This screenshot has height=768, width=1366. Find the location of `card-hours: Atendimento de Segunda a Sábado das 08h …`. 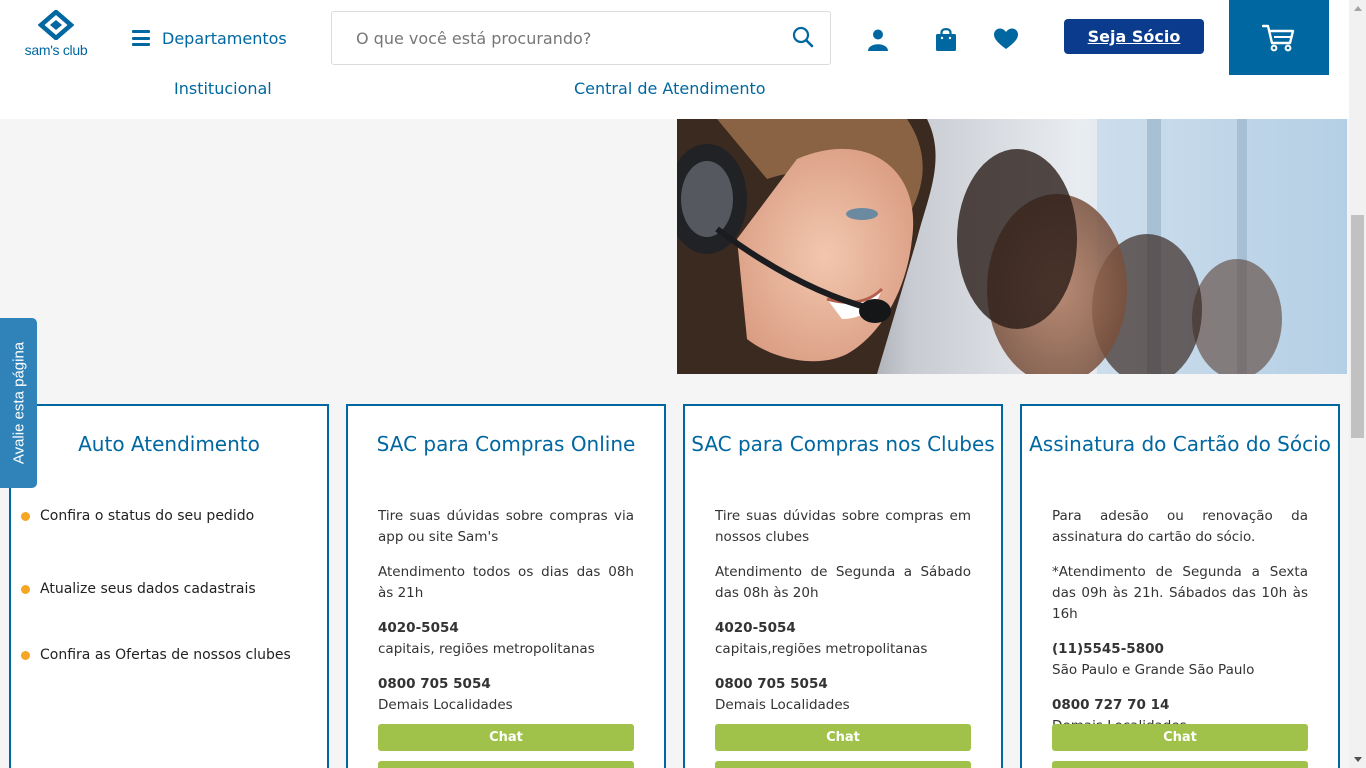

card-hours: Atendimento de Segunda a Sábado das 08h … is located at coordinates (843, 582).